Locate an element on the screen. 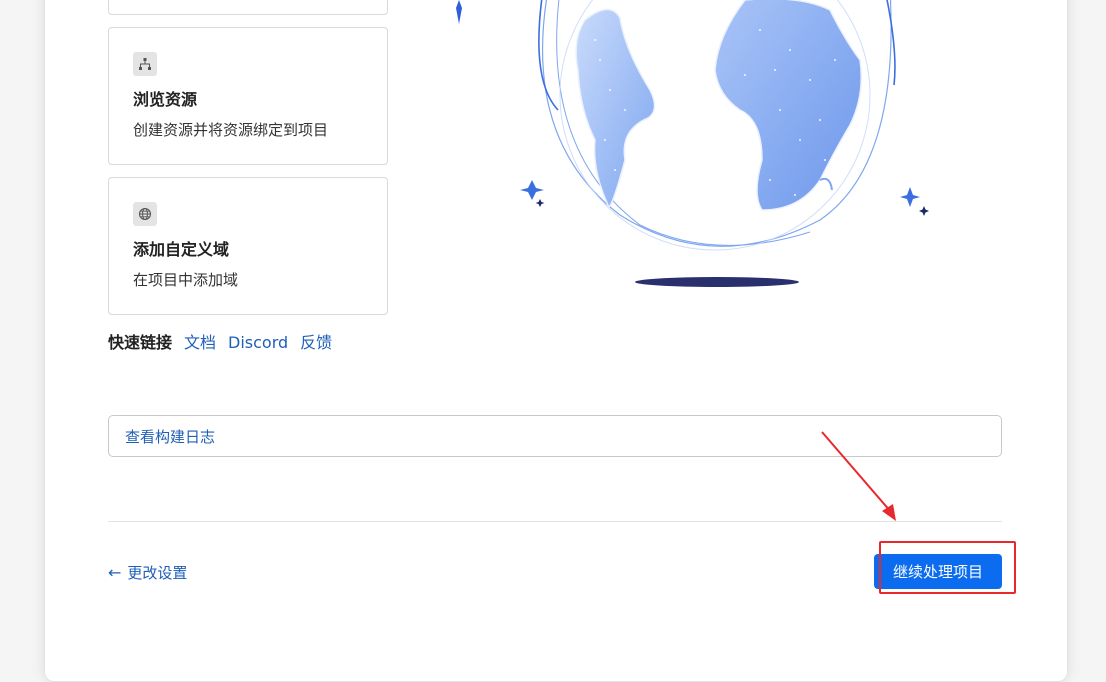 The height and width of the screenshot is (682, 1106). annotation-arrow is located at coordinates (858, 476).